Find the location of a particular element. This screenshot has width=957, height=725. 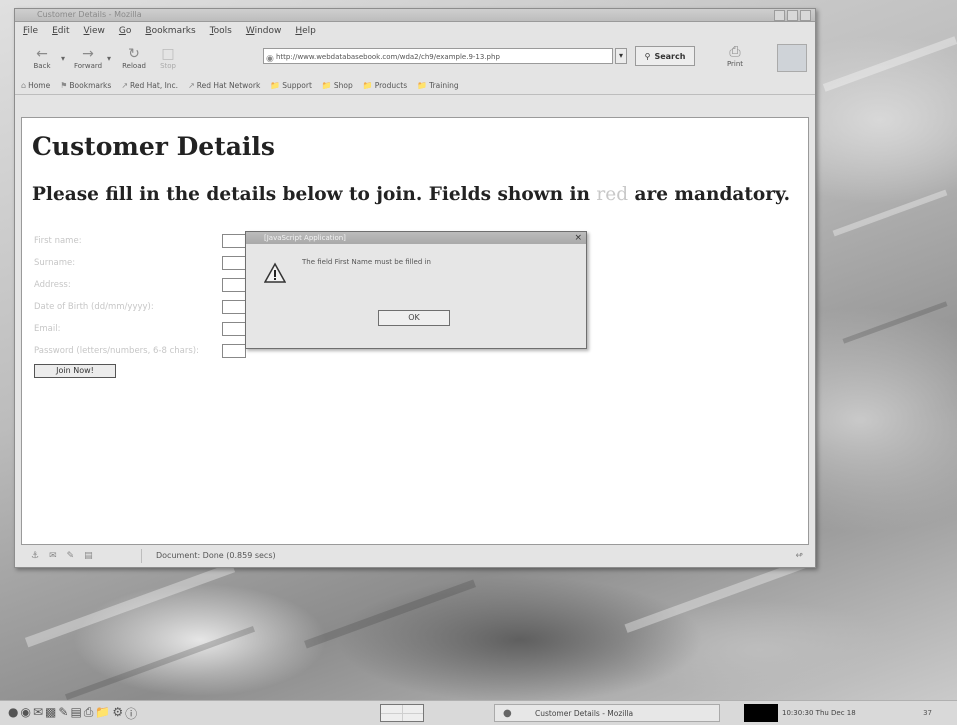

forward-dropdown-icon: ▾ is located at coordinates (109, 58).